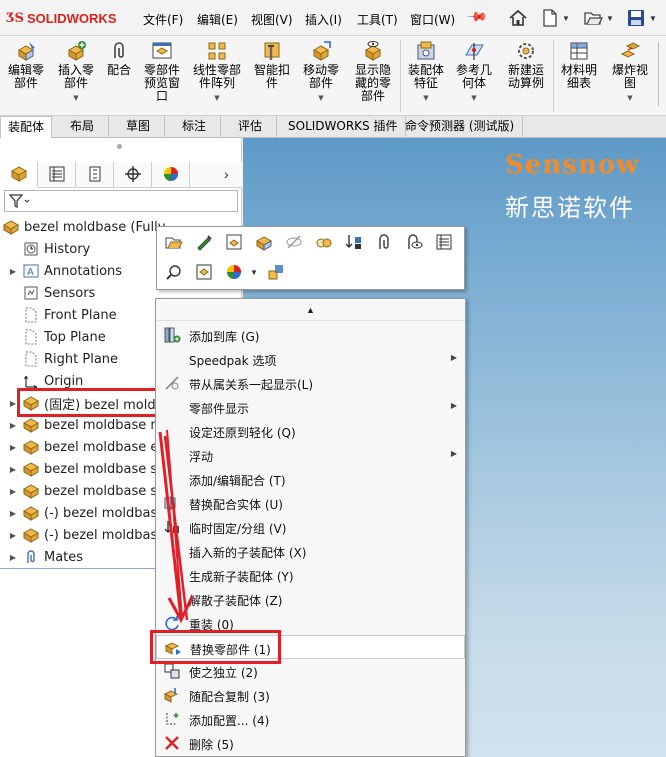 Image resolution: width=666 pixels, height=757 pixels. I want to click on reference-geometry-dropdown-arrow: ▼, so click(474, 98).